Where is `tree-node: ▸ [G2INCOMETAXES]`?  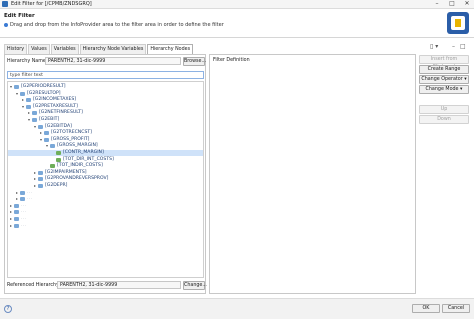
tree-node: ▸ [G2INCOMETAXES] is located at coordinates (105, 100).